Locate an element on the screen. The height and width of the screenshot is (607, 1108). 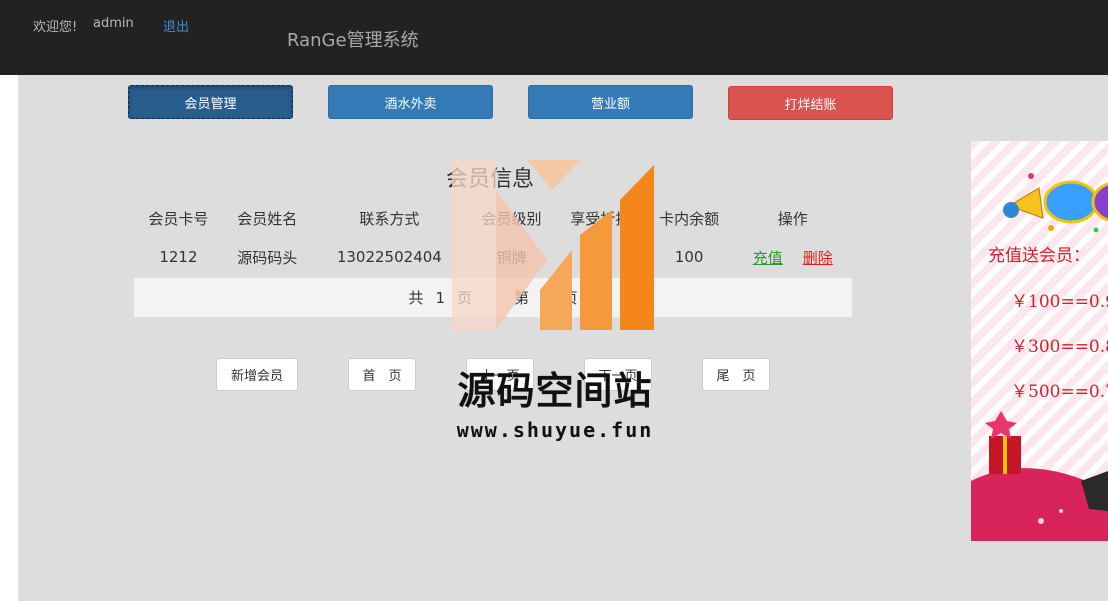
first-page-button: 首 页 is located at coordinates (382, 374).